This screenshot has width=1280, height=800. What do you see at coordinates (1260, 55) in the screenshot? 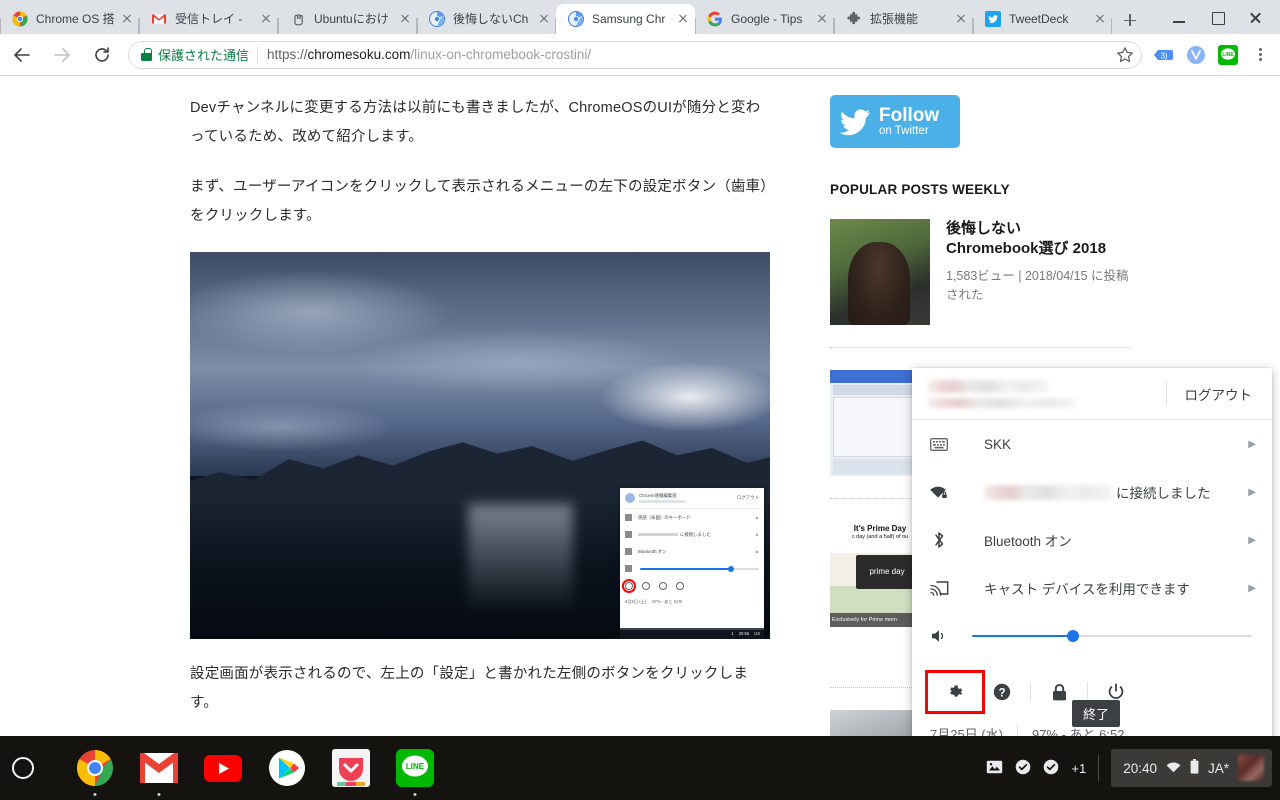
I see `chrome-menu-icon` at bounding box center [1260, 55].